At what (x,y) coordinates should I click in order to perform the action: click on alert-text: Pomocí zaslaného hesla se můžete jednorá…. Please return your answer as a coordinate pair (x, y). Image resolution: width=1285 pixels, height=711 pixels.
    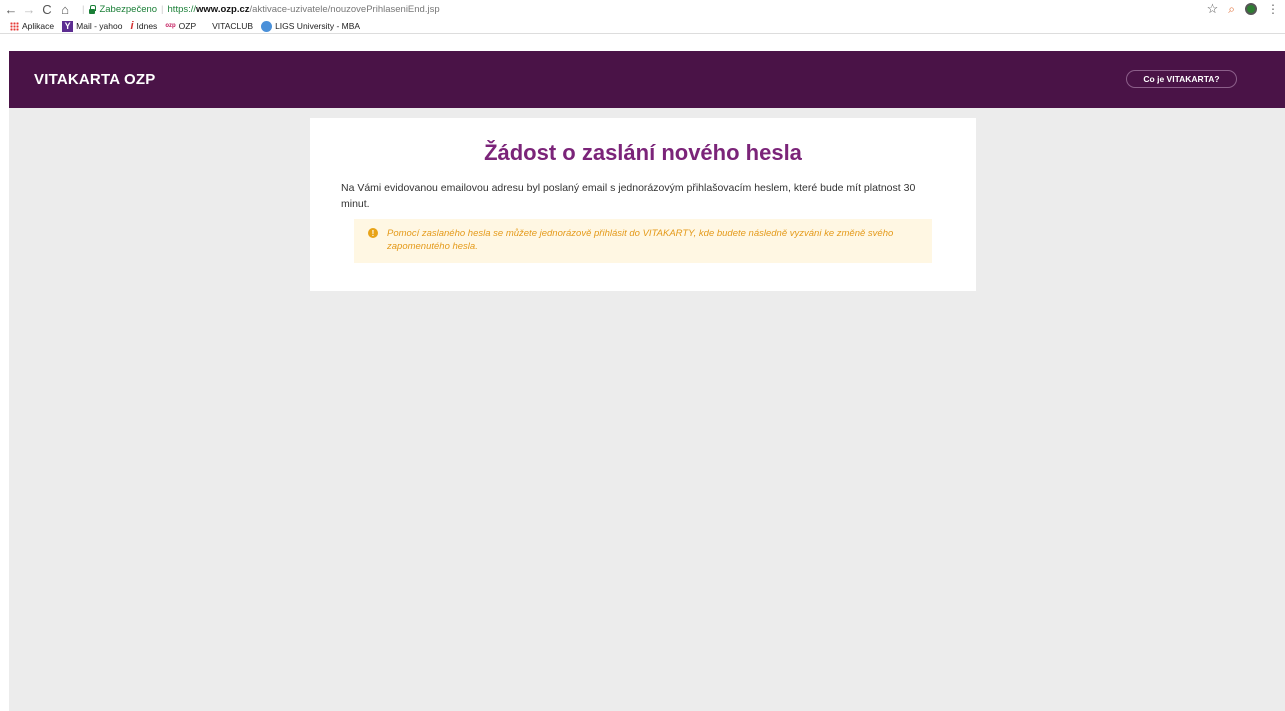
    Looking at the image, I should click on (640, 240).